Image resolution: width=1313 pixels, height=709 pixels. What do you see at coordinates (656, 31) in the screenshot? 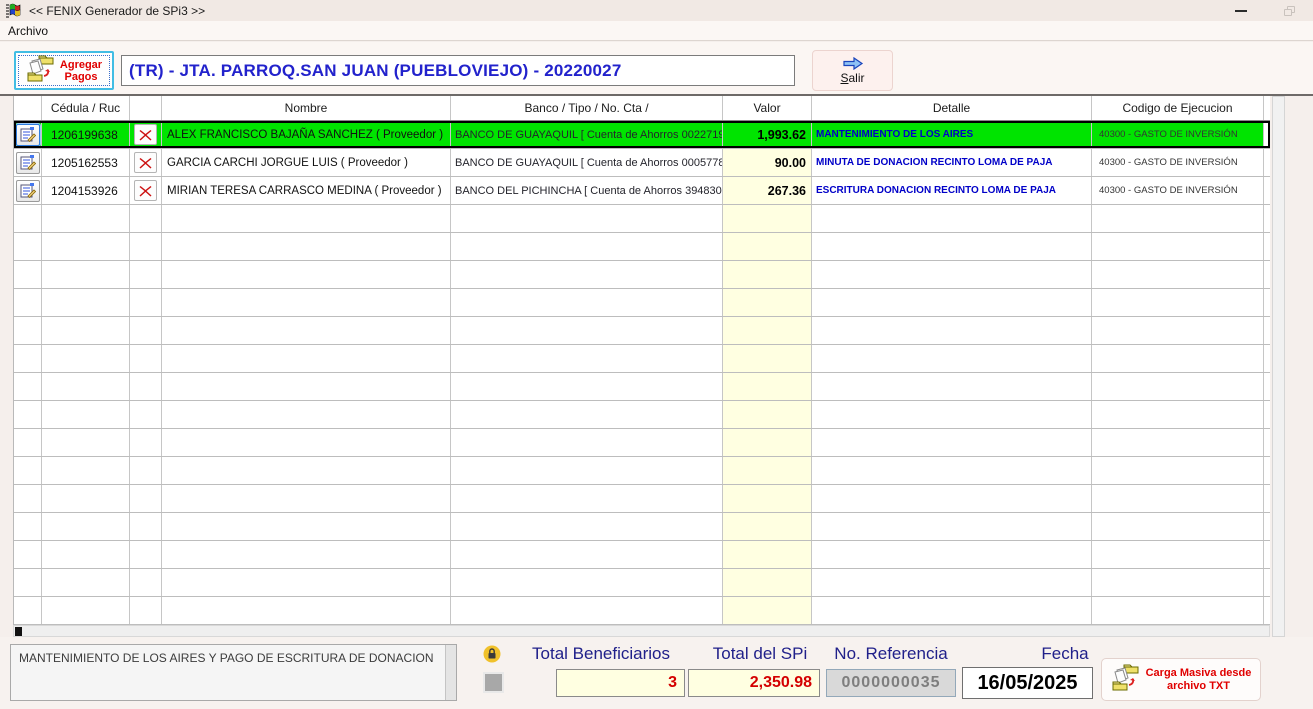
I see `menubar: Archivo` at bounding box center [656, 31].